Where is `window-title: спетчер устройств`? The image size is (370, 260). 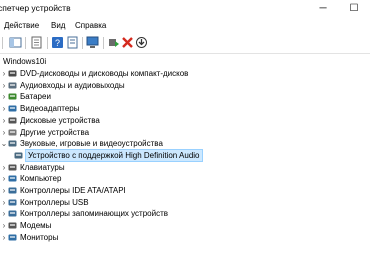
window-title: спетчер устройств is located at coordinates (35, 8).